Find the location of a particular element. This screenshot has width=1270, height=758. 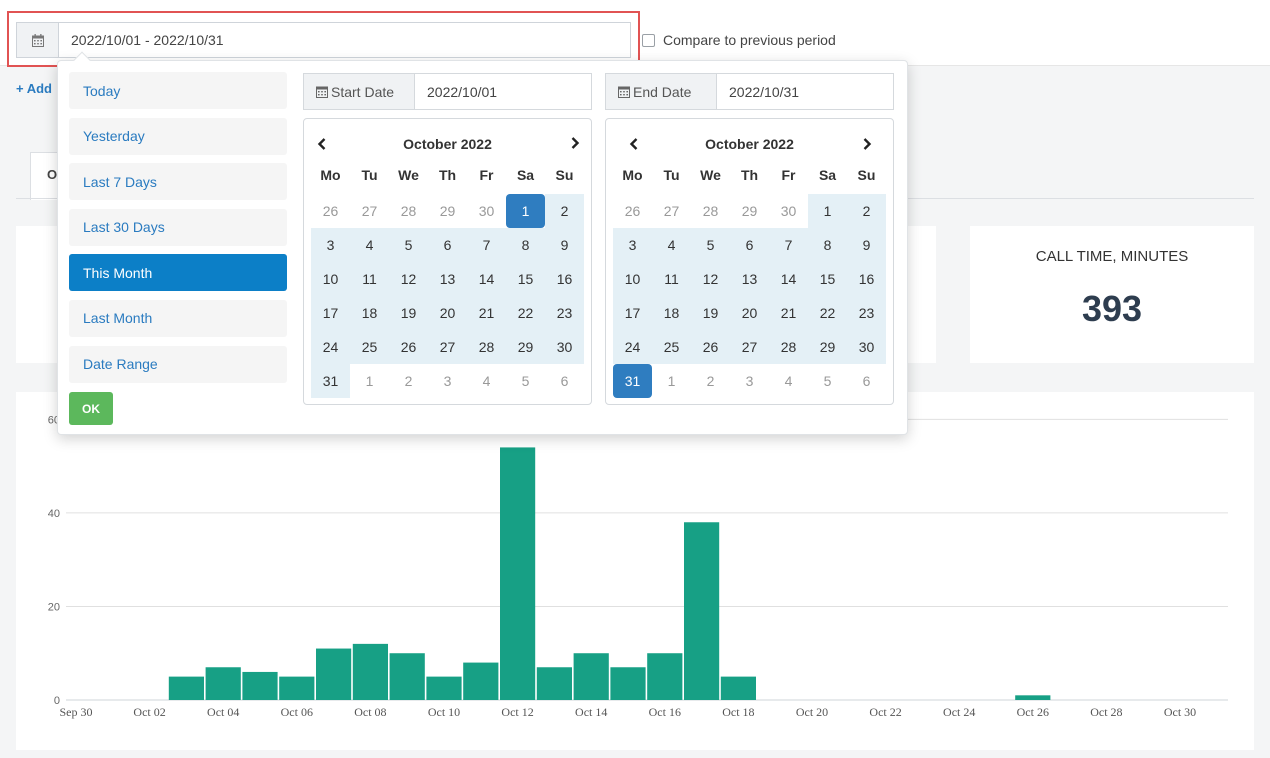

compare-option: Compare to previous period is located at coordinates (739, 40).